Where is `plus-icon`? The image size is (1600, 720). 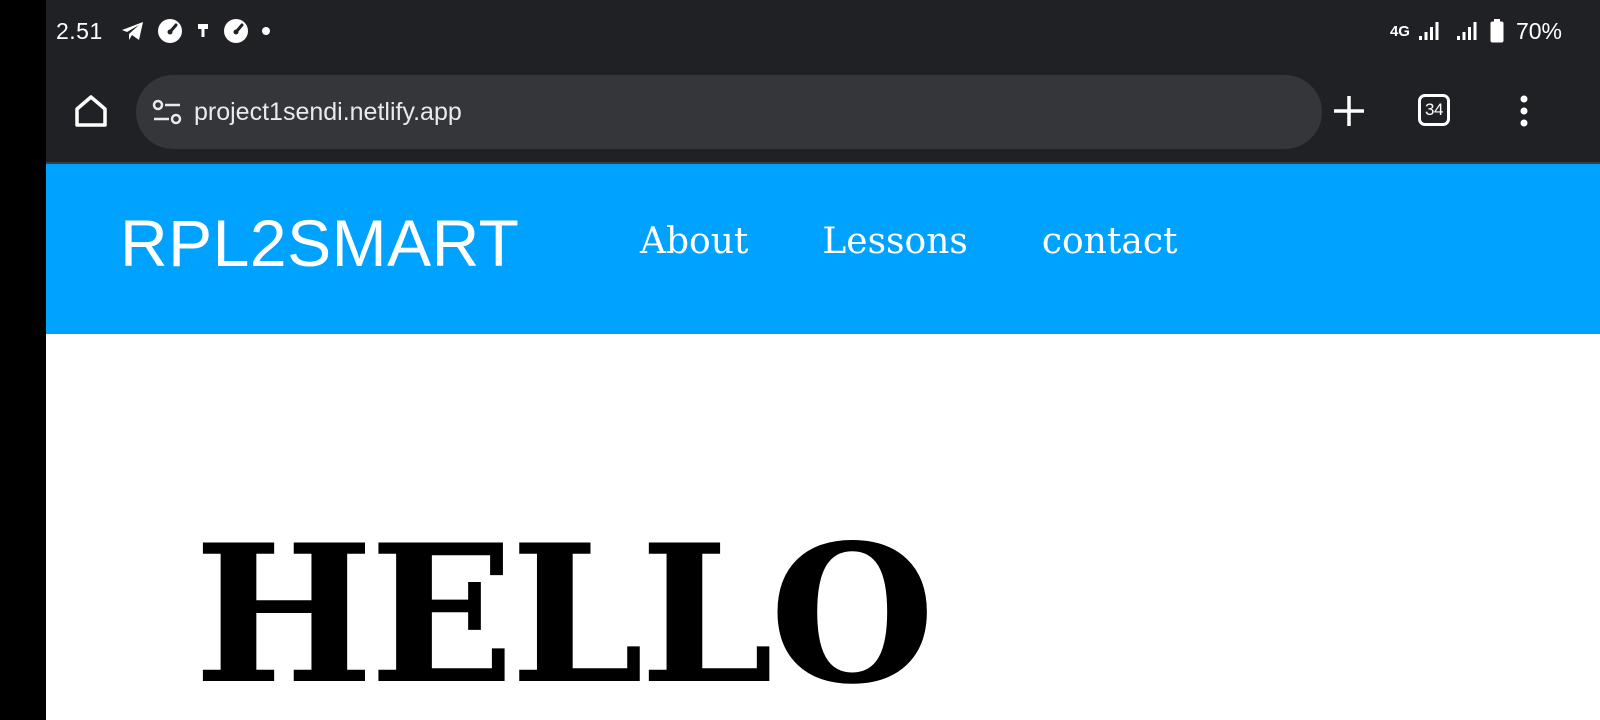
plus-icon is located at coordinates (1349, 111).